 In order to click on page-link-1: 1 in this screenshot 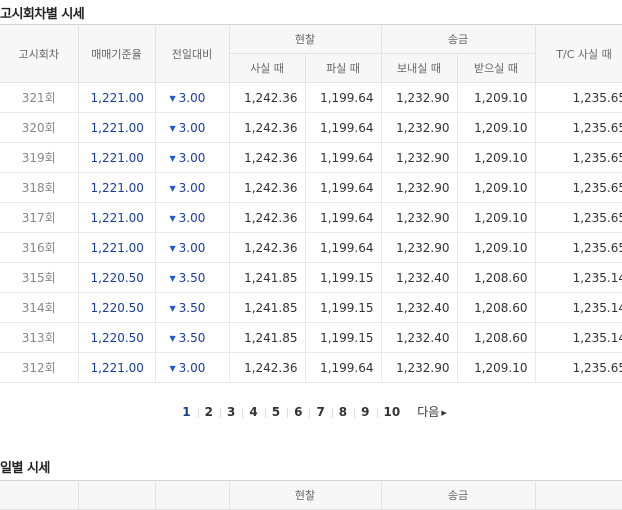, I will do `click(186, 412)`.